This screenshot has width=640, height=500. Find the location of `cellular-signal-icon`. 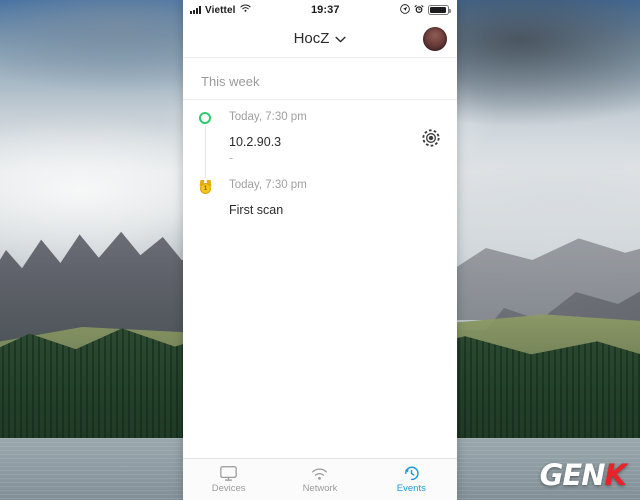

cellular-signal-icon is located at coordinates (195, 10).